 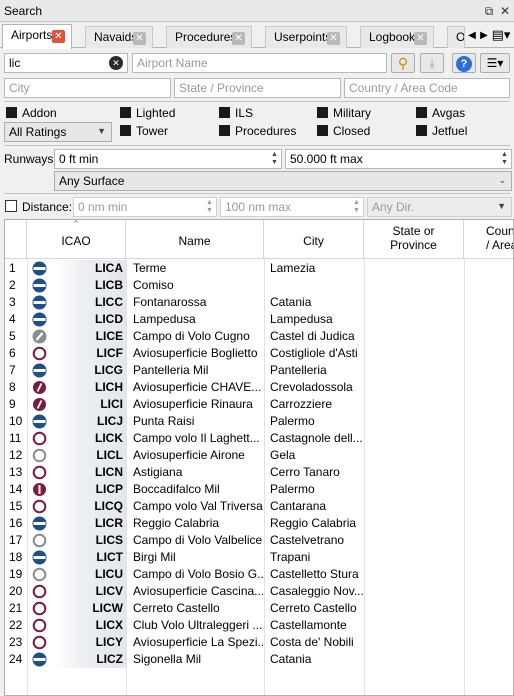 I want to click on avgas-checkbox: Avgas, so click(x=440, y=114).